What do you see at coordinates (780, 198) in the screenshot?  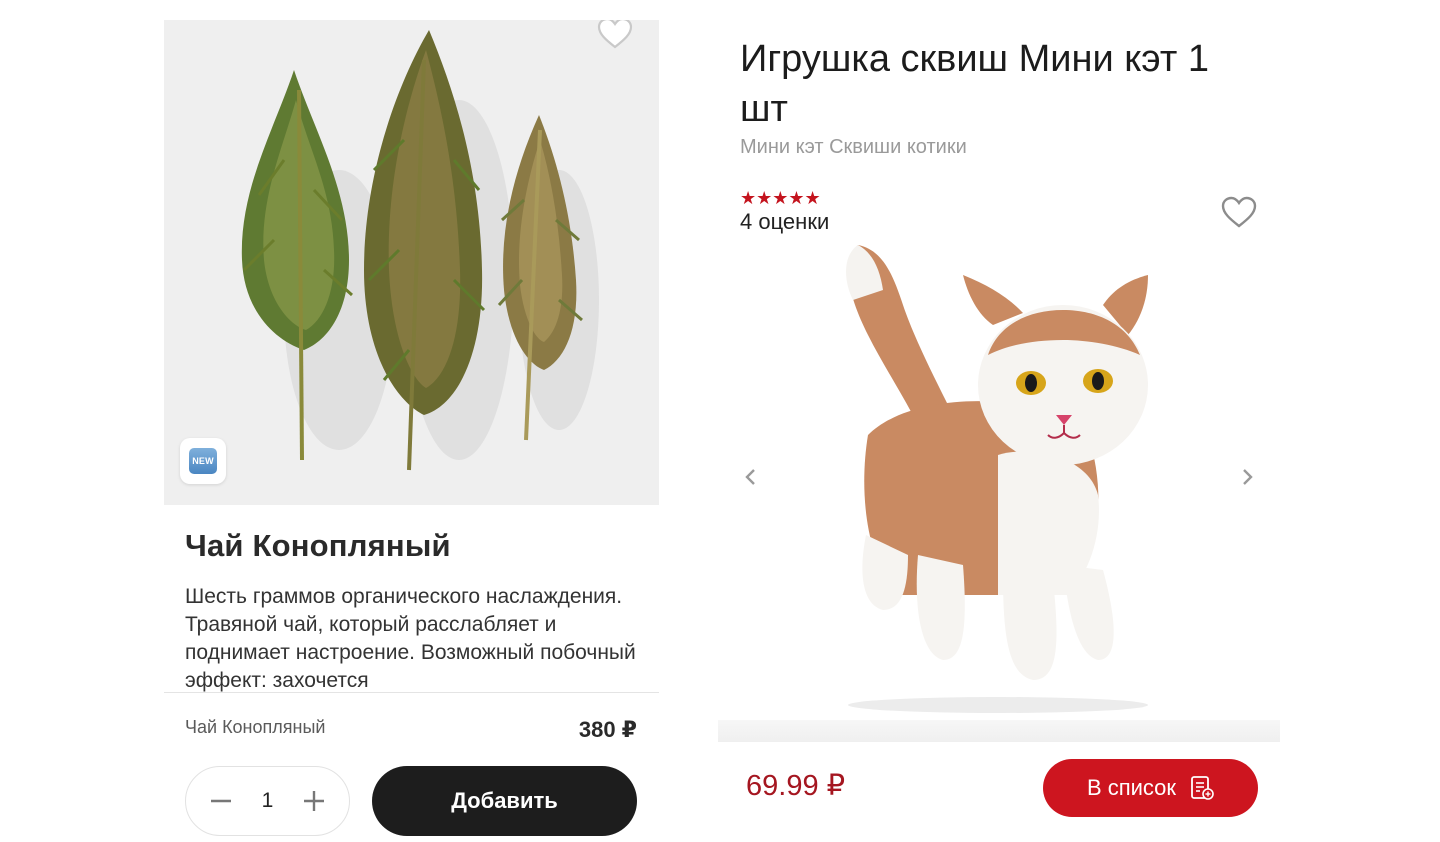 I see `rating-stars: ★★★★★` at bounding box center [780, 198].